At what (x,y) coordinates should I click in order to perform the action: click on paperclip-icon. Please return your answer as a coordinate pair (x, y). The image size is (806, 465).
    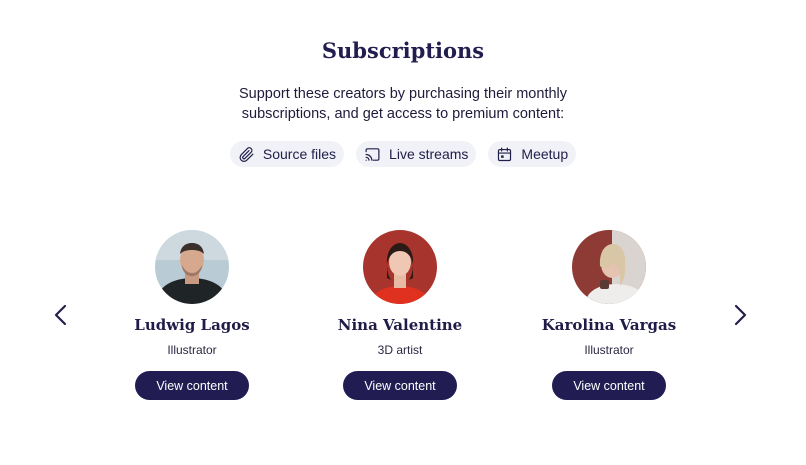
    Looking at the image, I should click on (246, 154).